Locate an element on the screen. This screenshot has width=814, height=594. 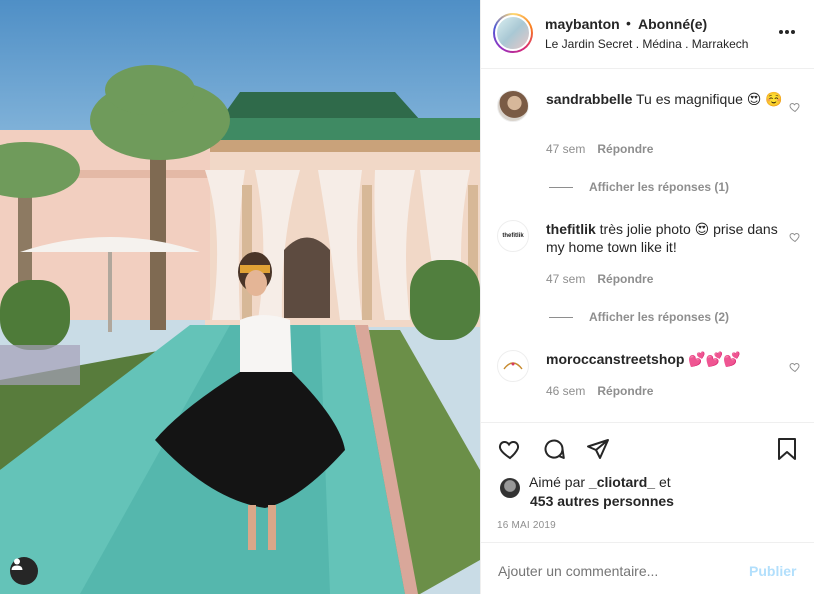
commenter-username: sandrabbelle is located at coordinates (589, 99).